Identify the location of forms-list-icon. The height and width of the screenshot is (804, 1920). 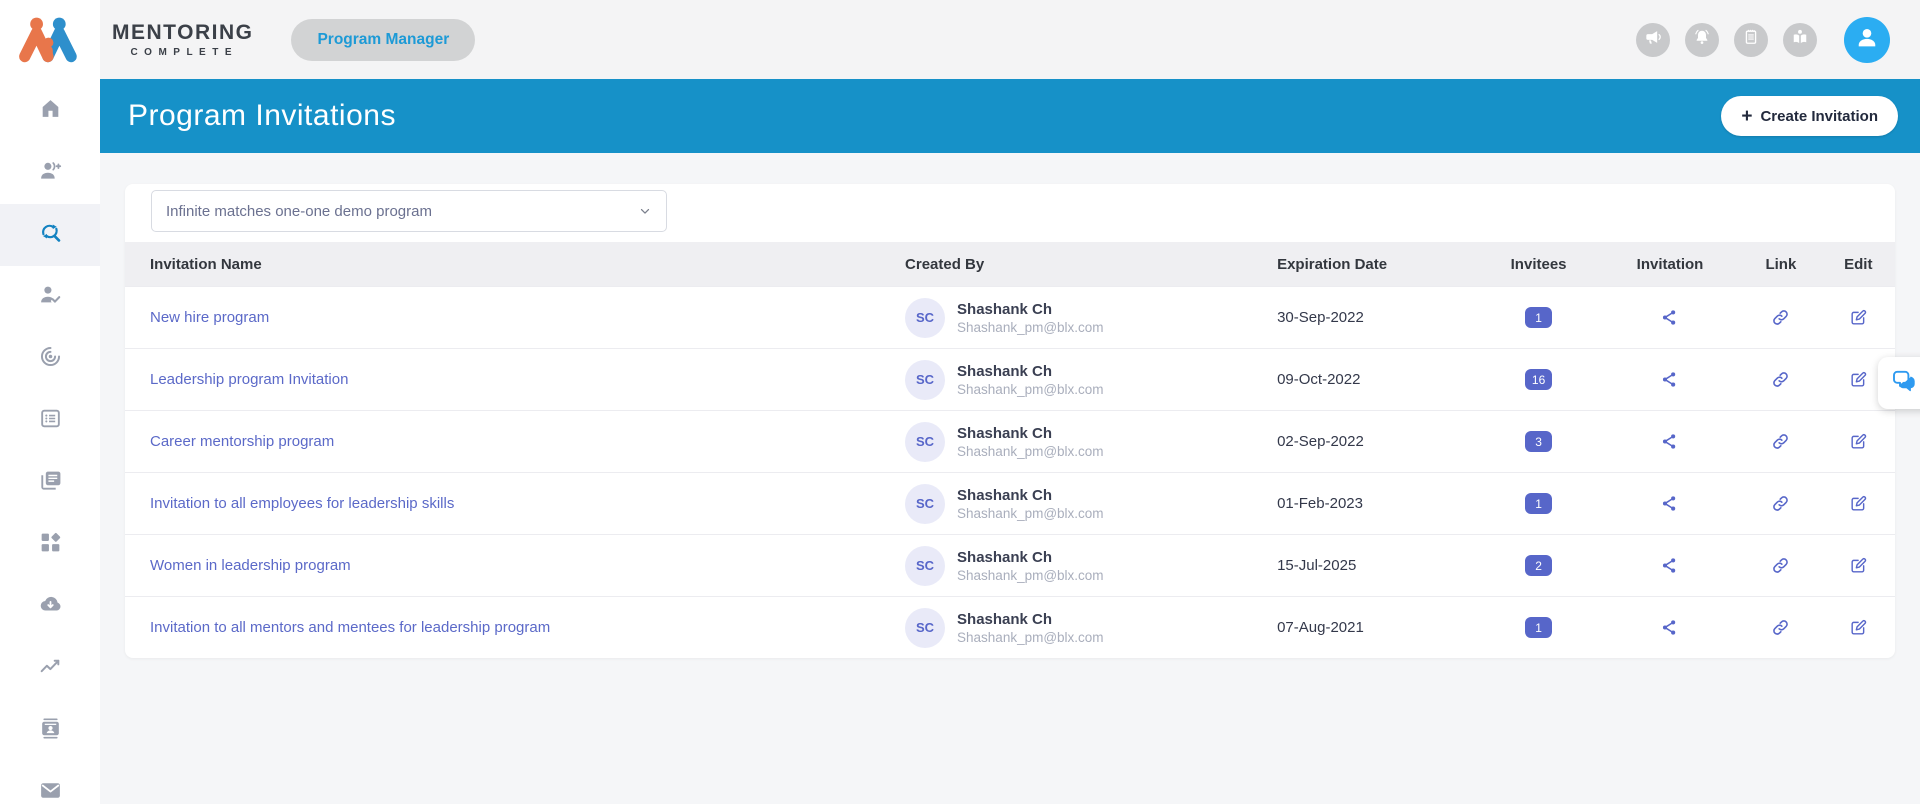
(50, 421).